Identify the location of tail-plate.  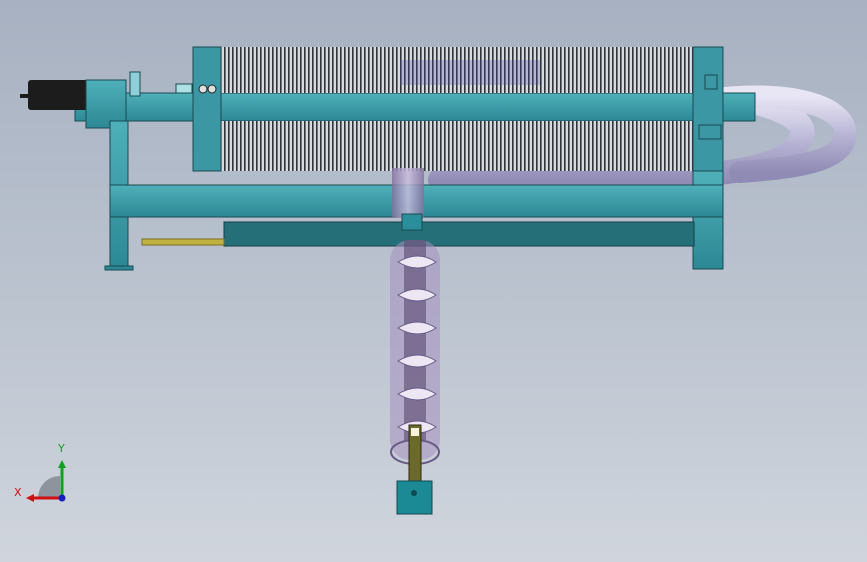
(708, 109).